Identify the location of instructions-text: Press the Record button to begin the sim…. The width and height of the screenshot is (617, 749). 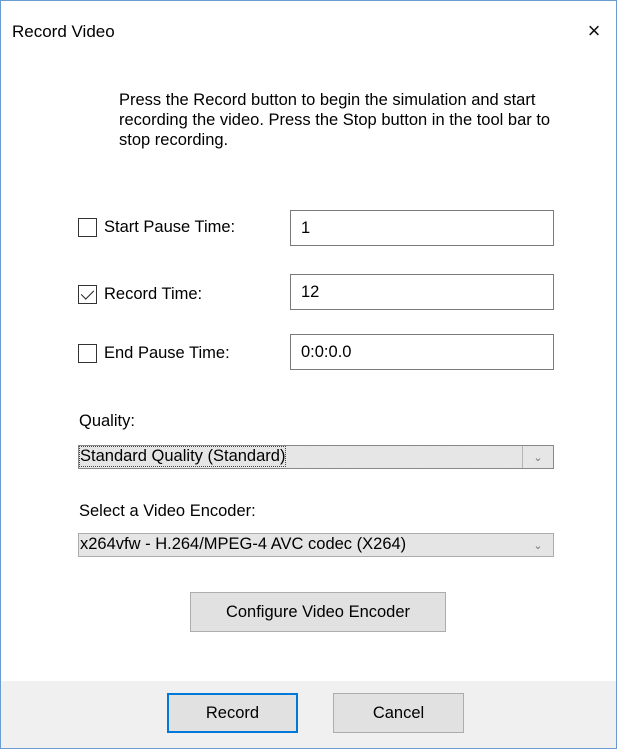
(335, 120).